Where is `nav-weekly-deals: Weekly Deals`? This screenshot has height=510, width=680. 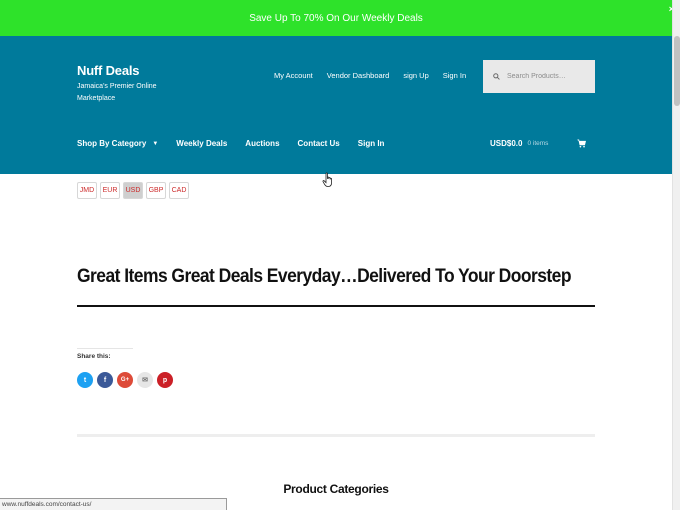 nav-weekly-deals: Weekly Deals is located at coordinates (201, 143).